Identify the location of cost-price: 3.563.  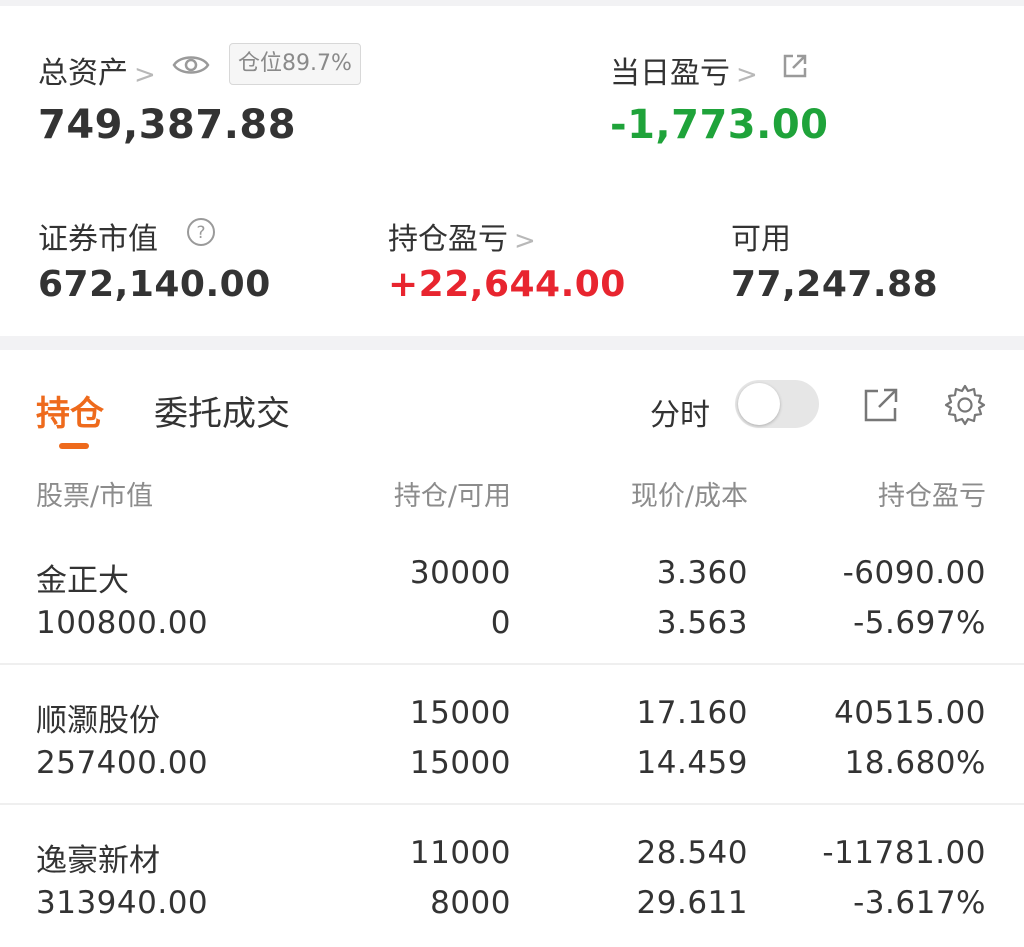
(702, 623).